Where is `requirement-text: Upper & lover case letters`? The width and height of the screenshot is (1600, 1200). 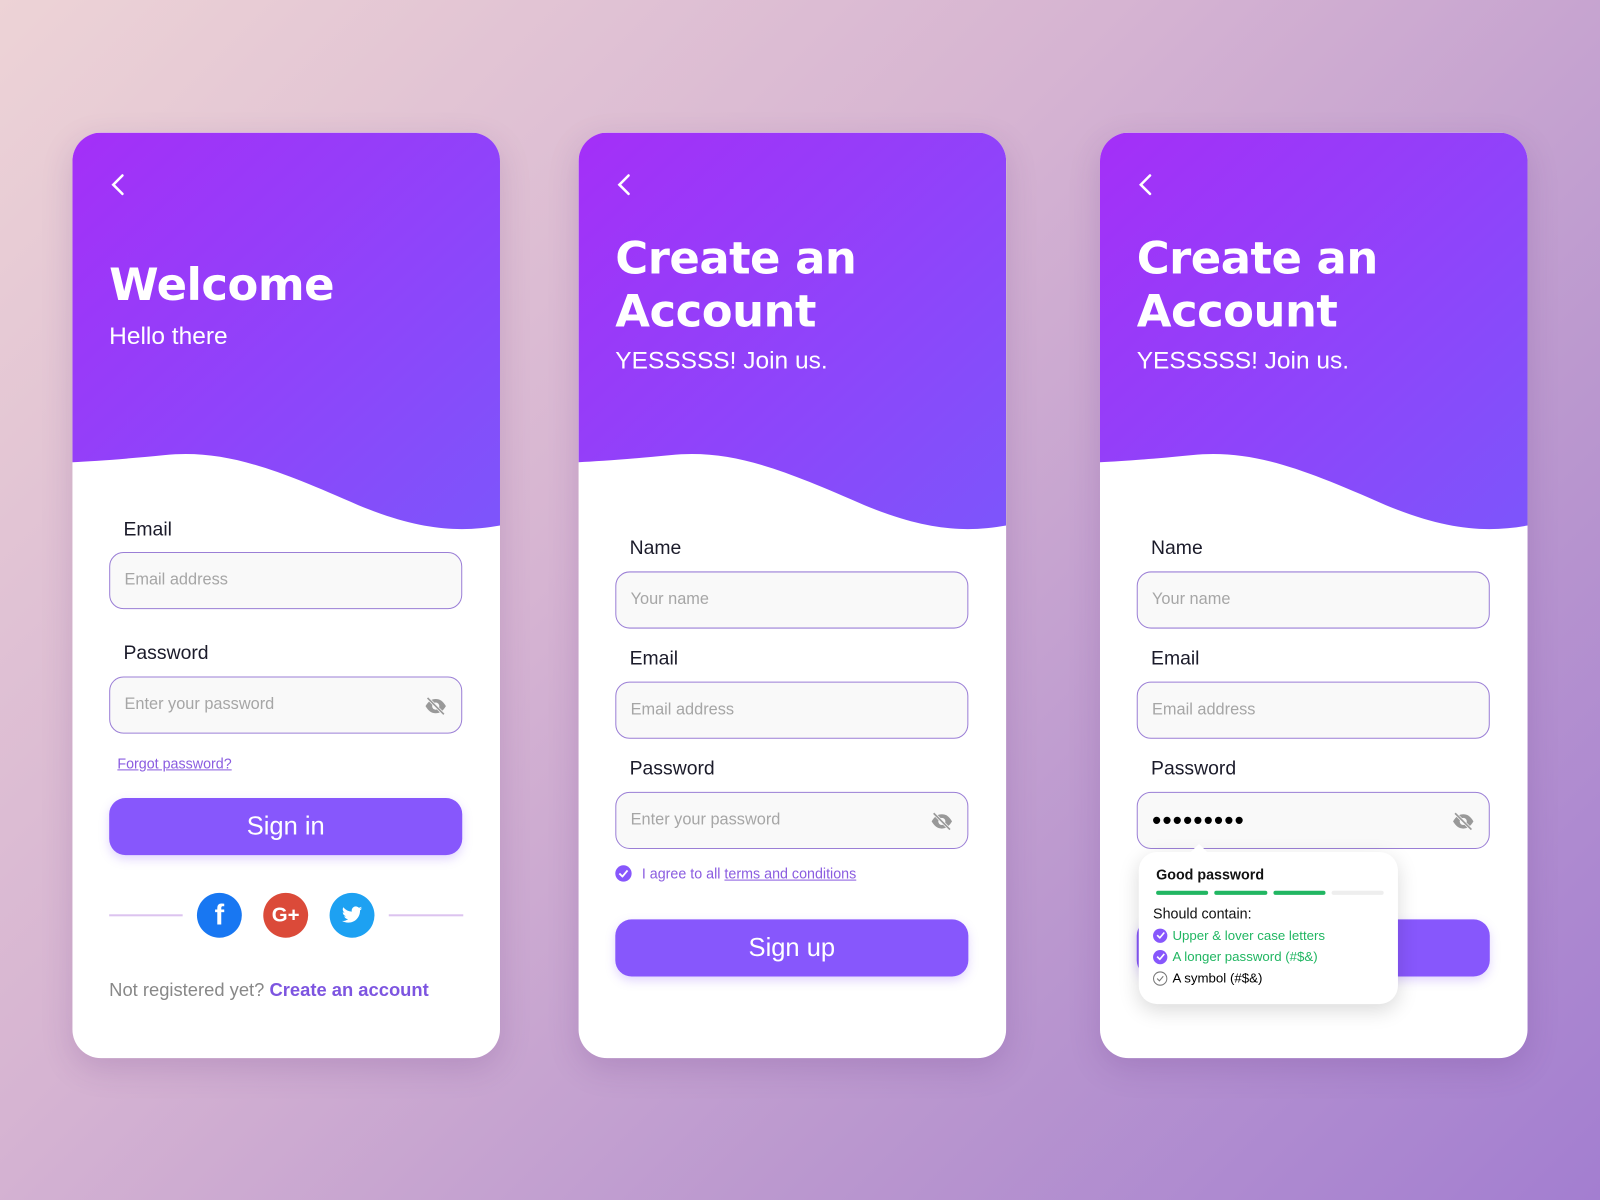
requirement-text: Upper & lover case letters is located at coordinates (1249, 935).